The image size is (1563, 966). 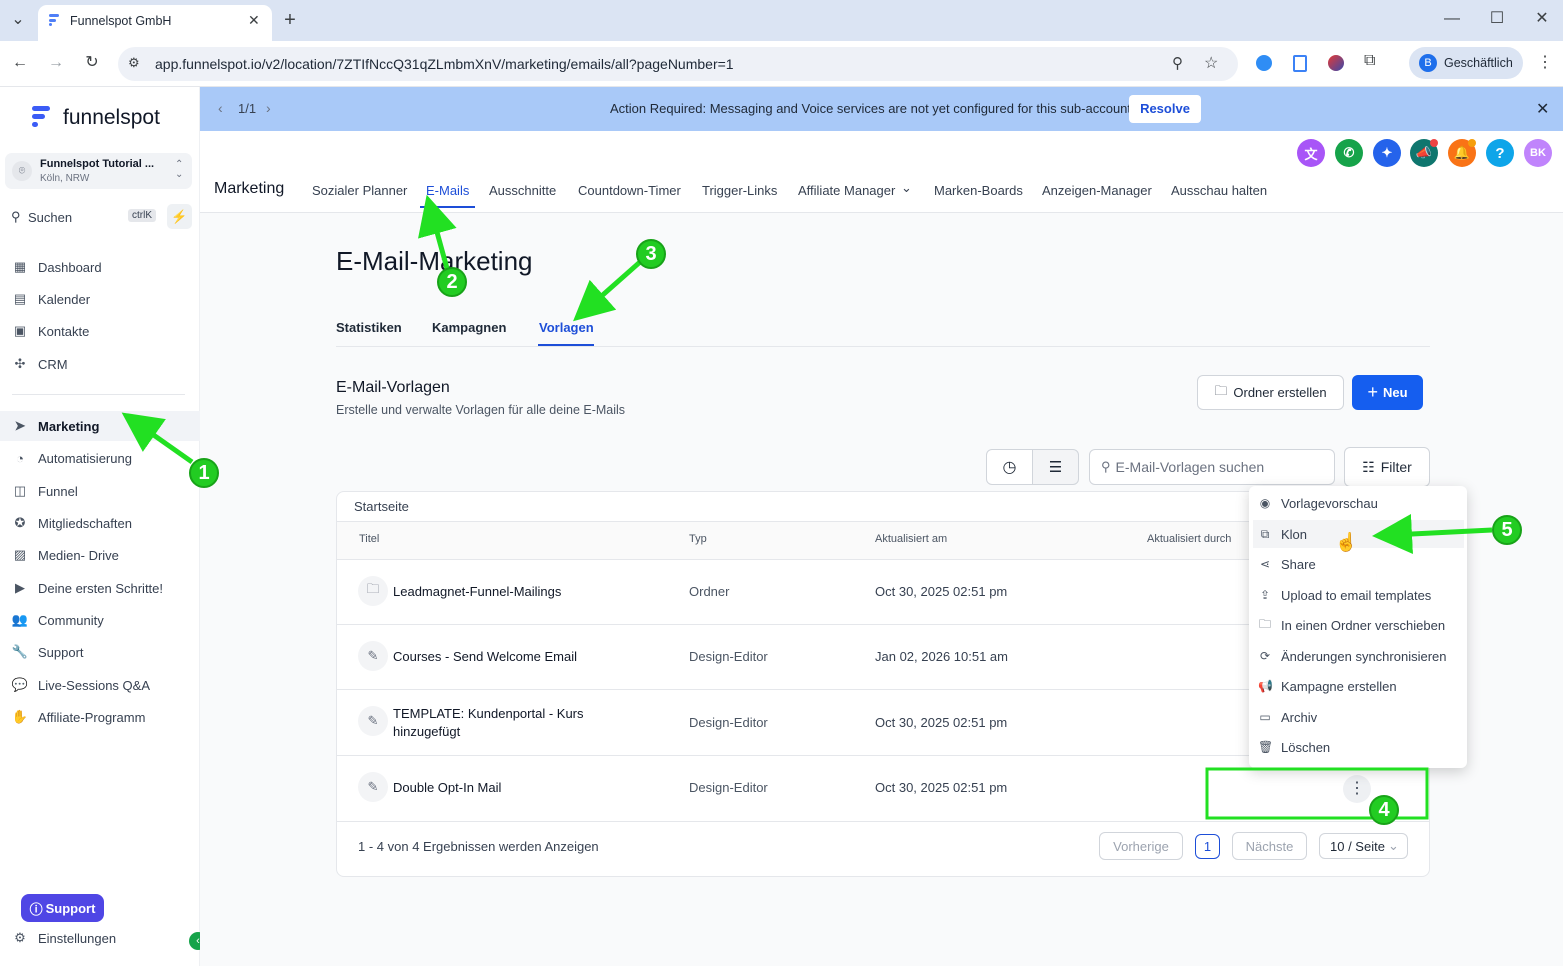 I want to click on new-template-button: + Neu, so click(x=1387, y=392).